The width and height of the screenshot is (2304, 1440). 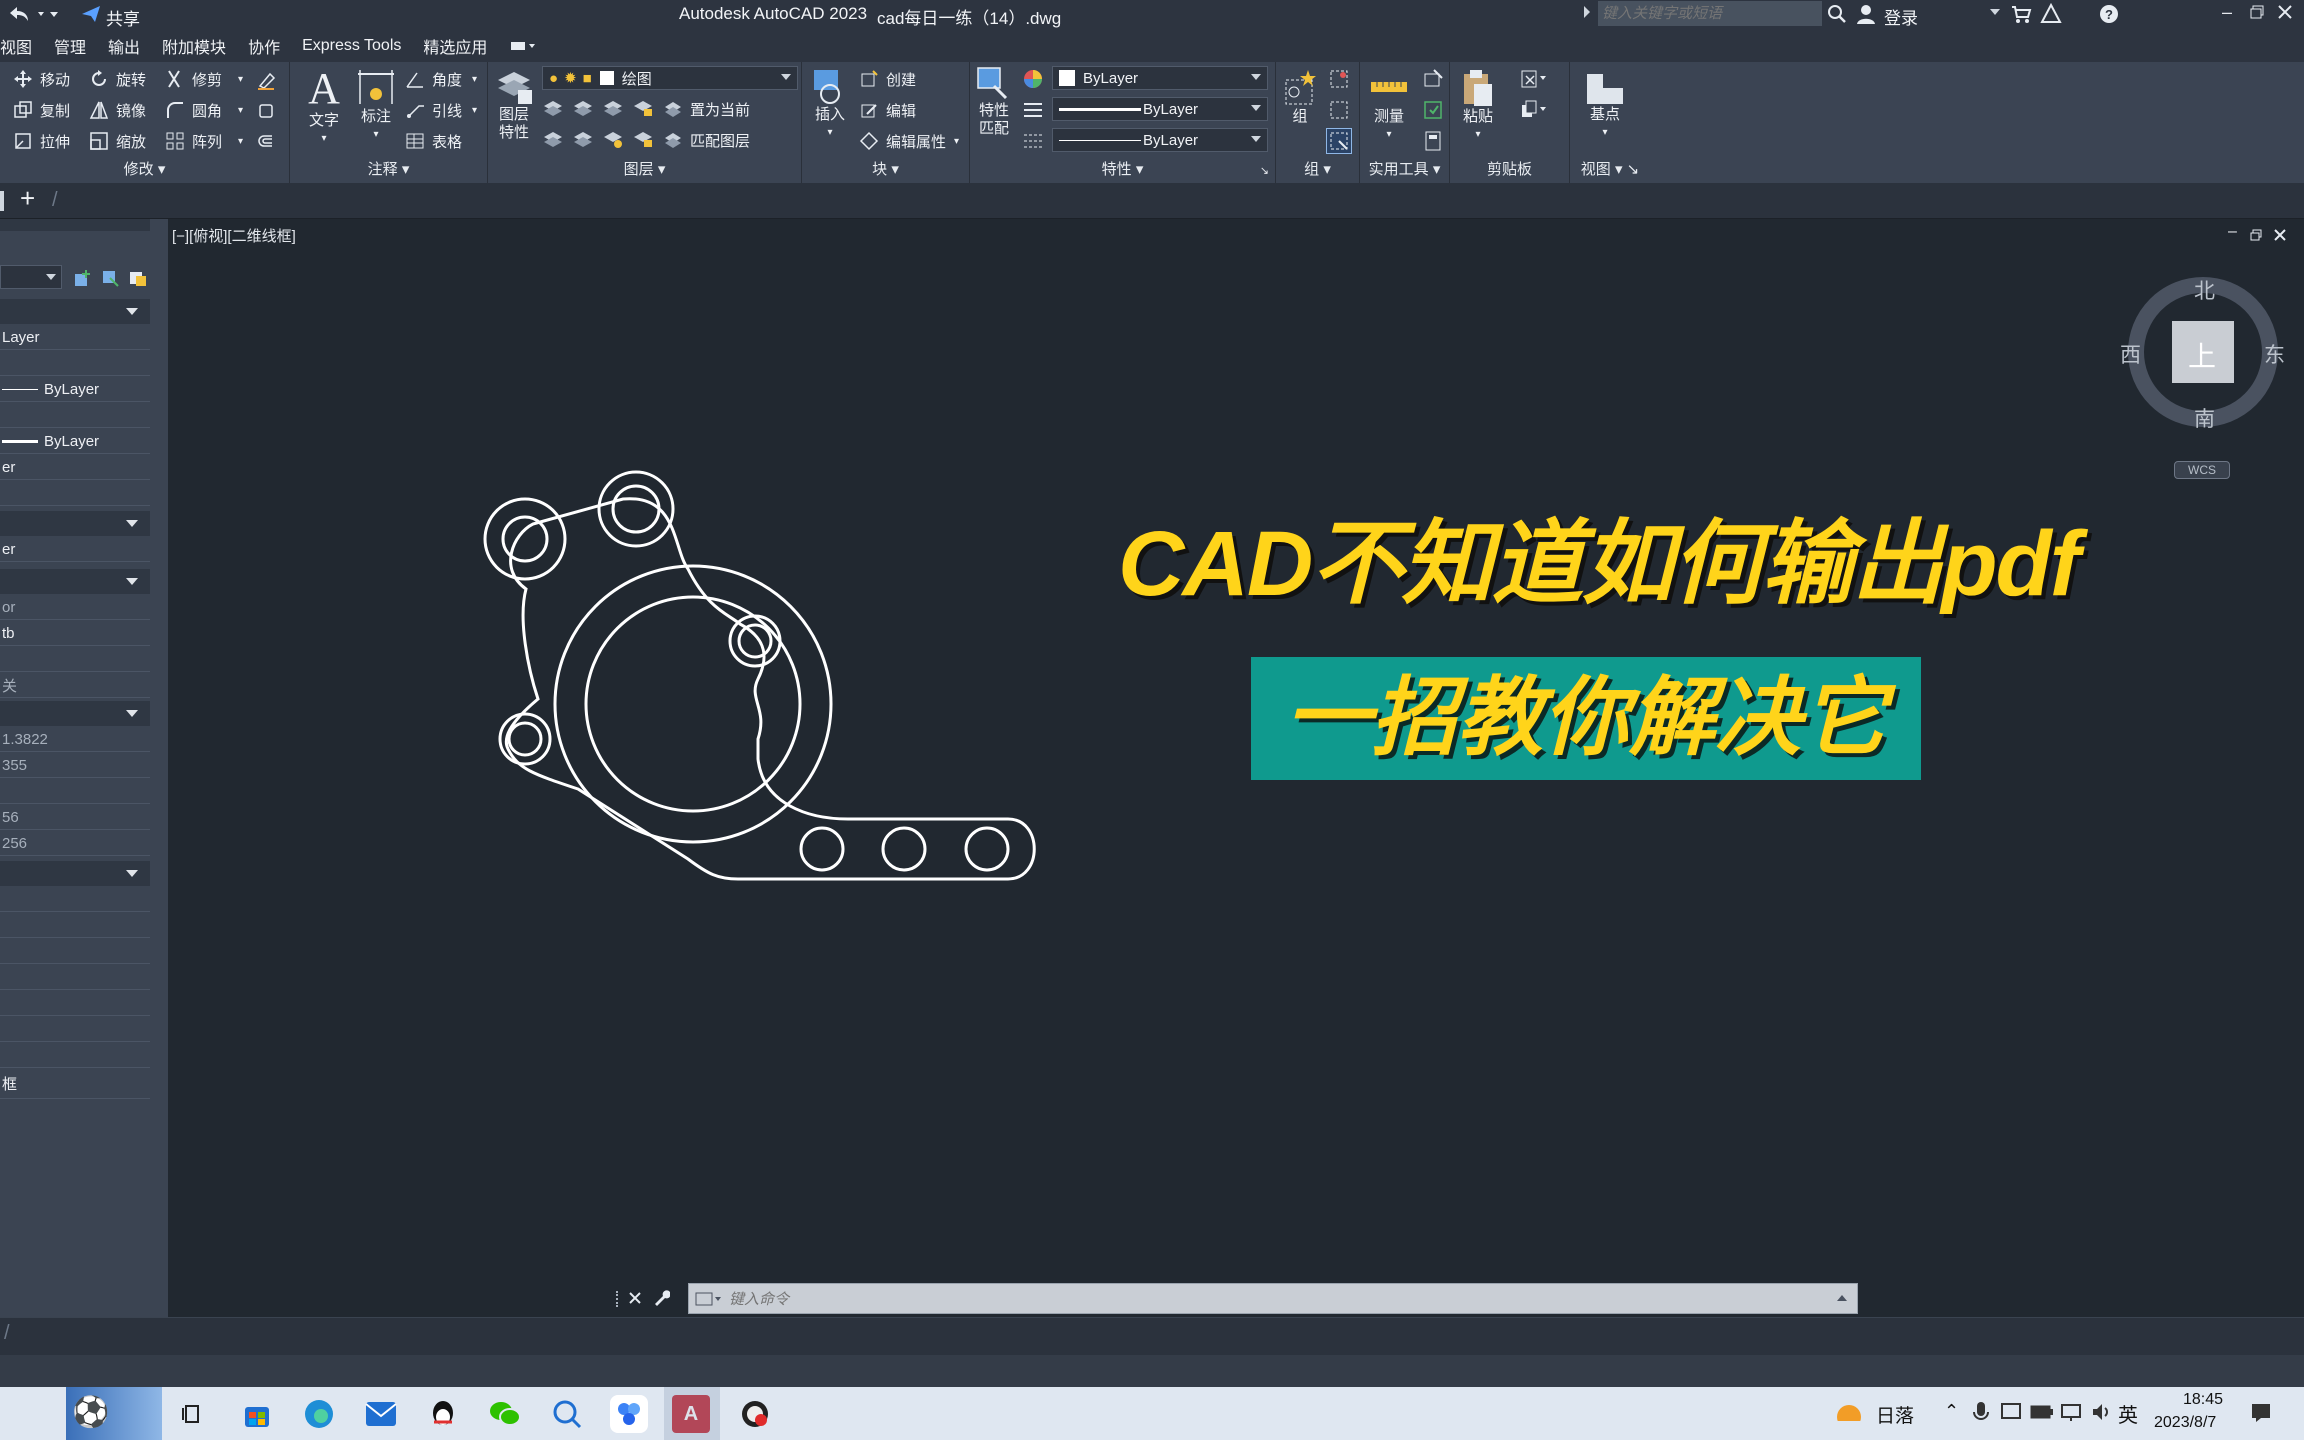 What do you see at coordinates (1951, 1411) in the screenshot?
I see `tray-expand-icon: ⌃` at bounding box center [1951, 1411].